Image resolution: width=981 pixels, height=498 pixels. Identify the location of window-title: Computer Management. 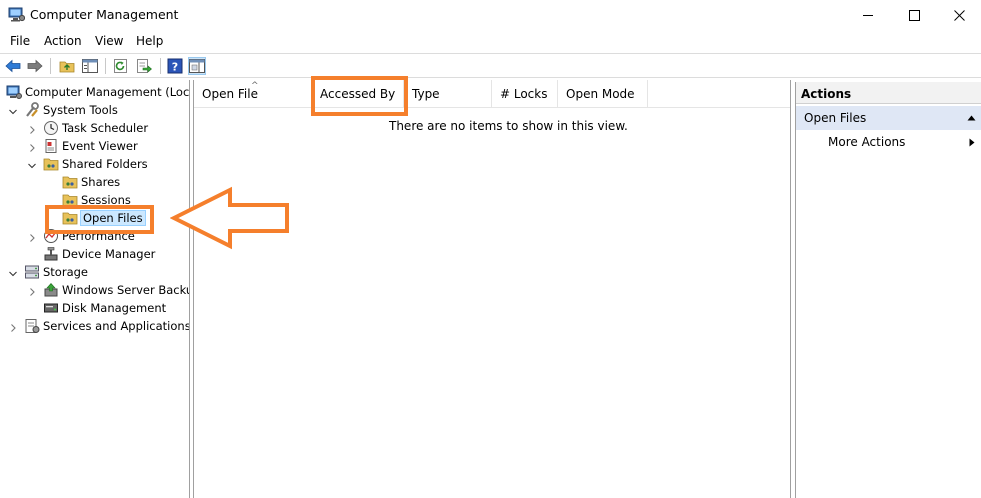
(104, 14).